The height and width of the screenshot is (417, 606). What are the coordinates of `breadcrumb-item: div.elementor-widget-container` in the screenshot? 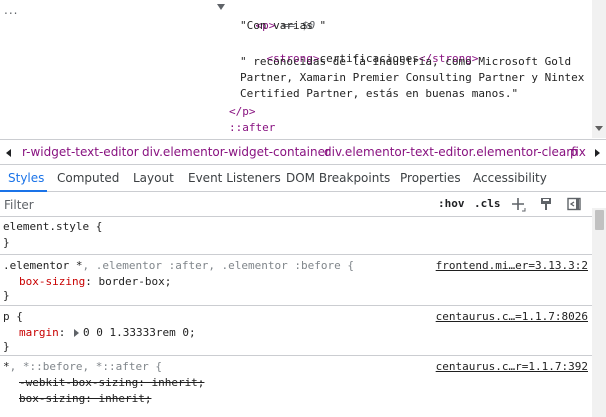 It's located at (236, 152).